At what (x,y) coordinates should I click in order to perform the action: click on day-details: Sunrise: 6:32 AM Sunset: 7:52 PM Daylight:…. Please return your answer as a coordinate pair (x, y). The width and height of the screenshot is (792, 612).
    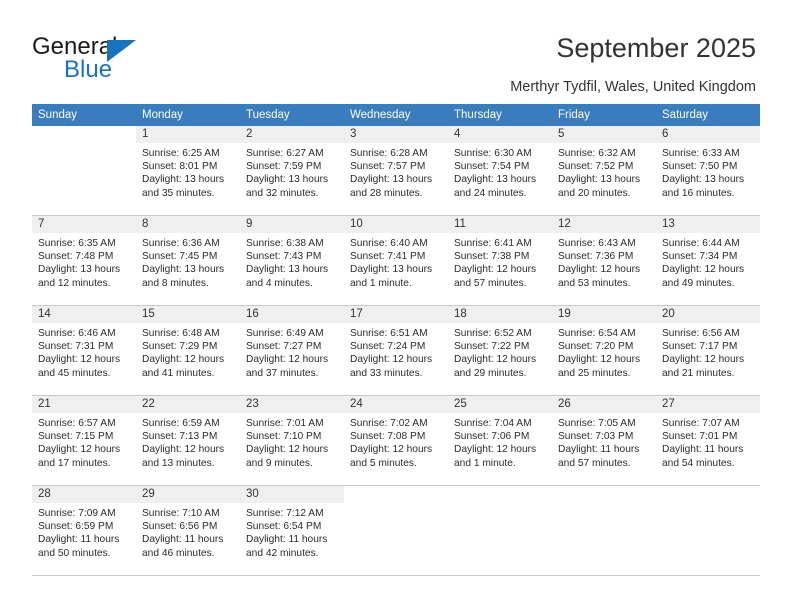
    Looking at the image, I should click on (604, 171).